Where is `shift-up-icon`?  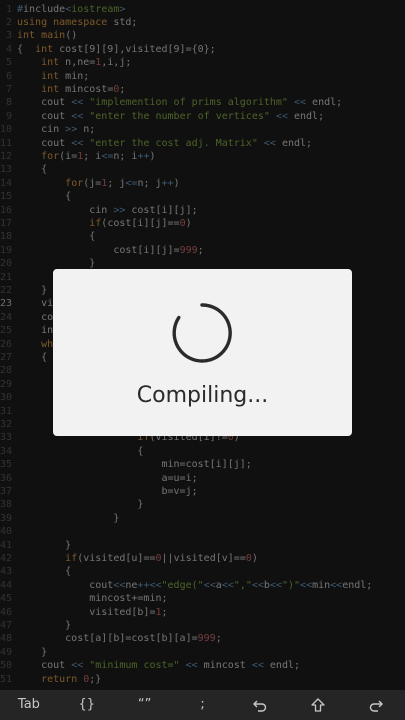 shift-up-icon is located at coordinates (318, 704).